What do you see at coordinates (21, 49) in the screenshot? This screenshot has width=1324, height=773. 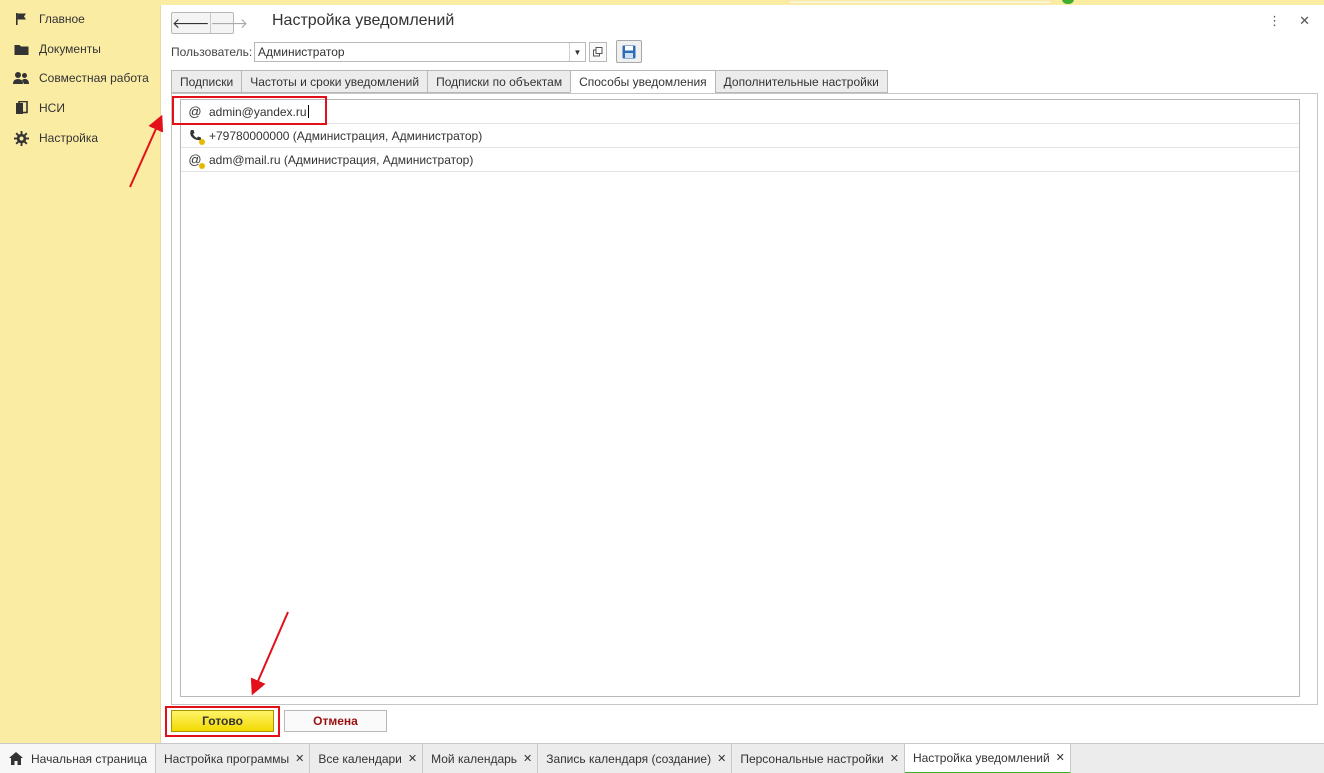 I see `folder-icon` at bounding box center [21, 49].